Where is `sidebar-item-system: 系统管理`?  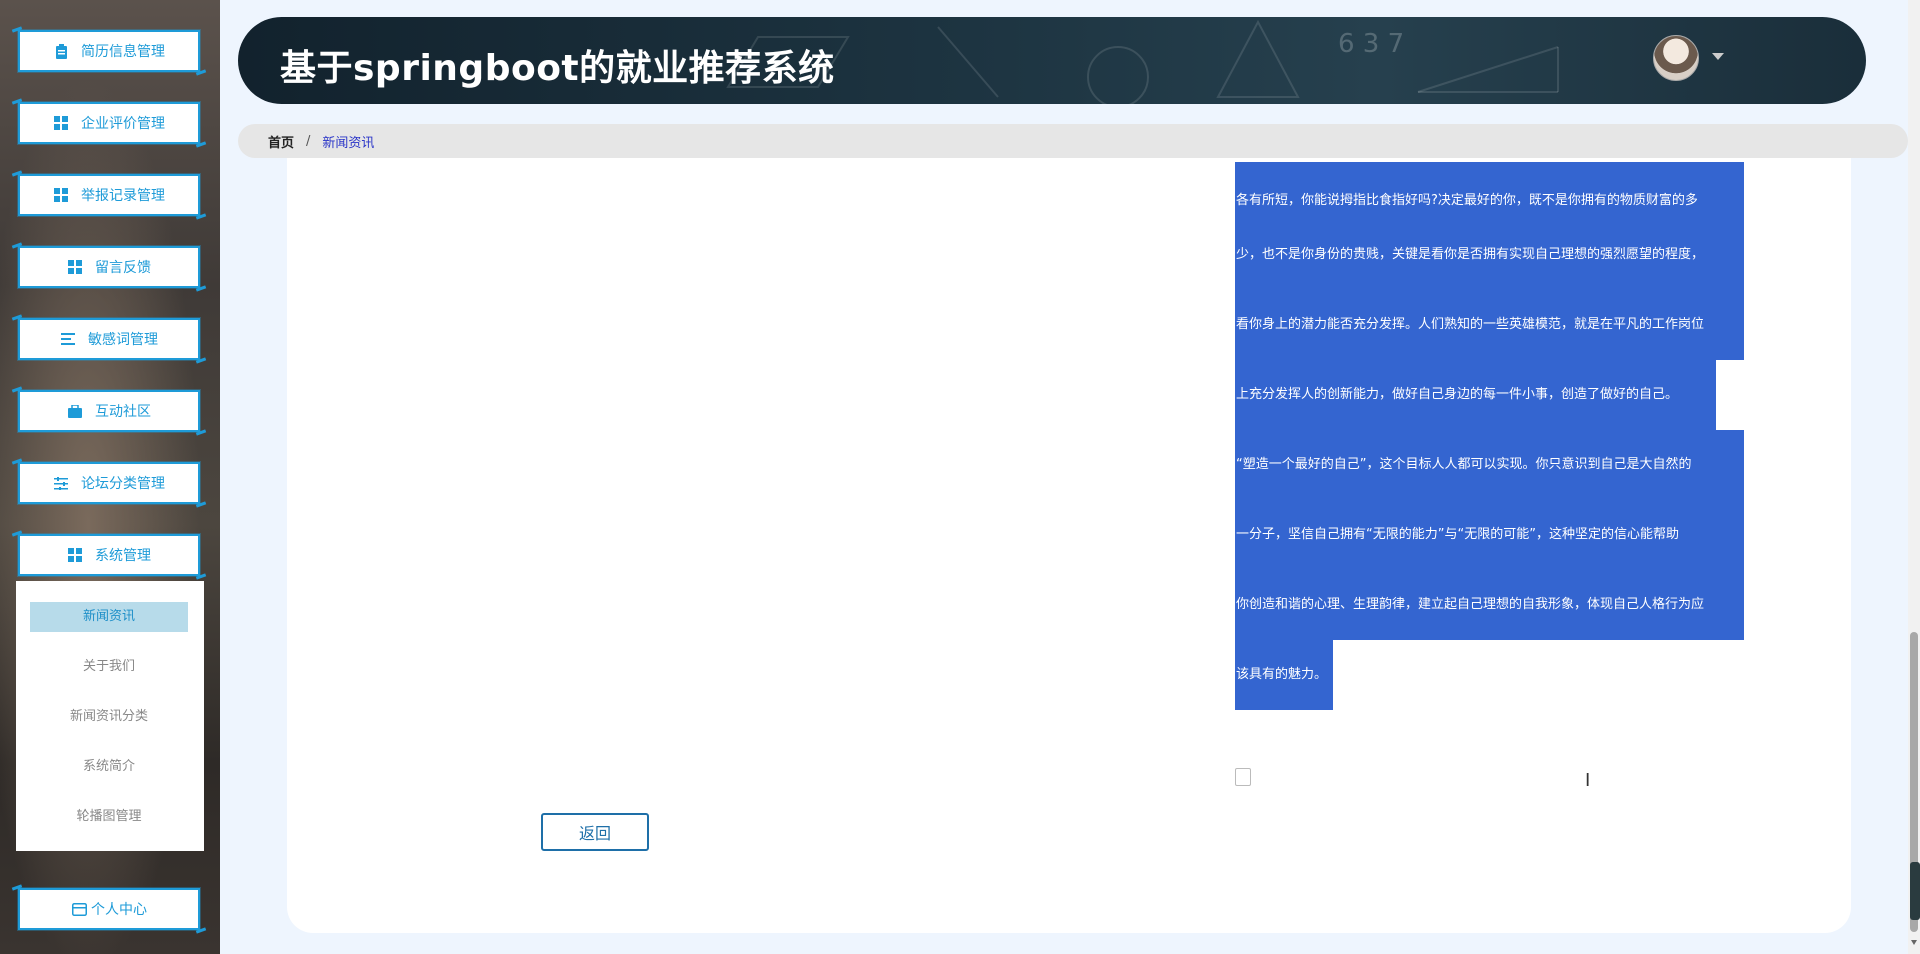
sidebar-item-system: 系统管理 is located at coordinates (109, 555).